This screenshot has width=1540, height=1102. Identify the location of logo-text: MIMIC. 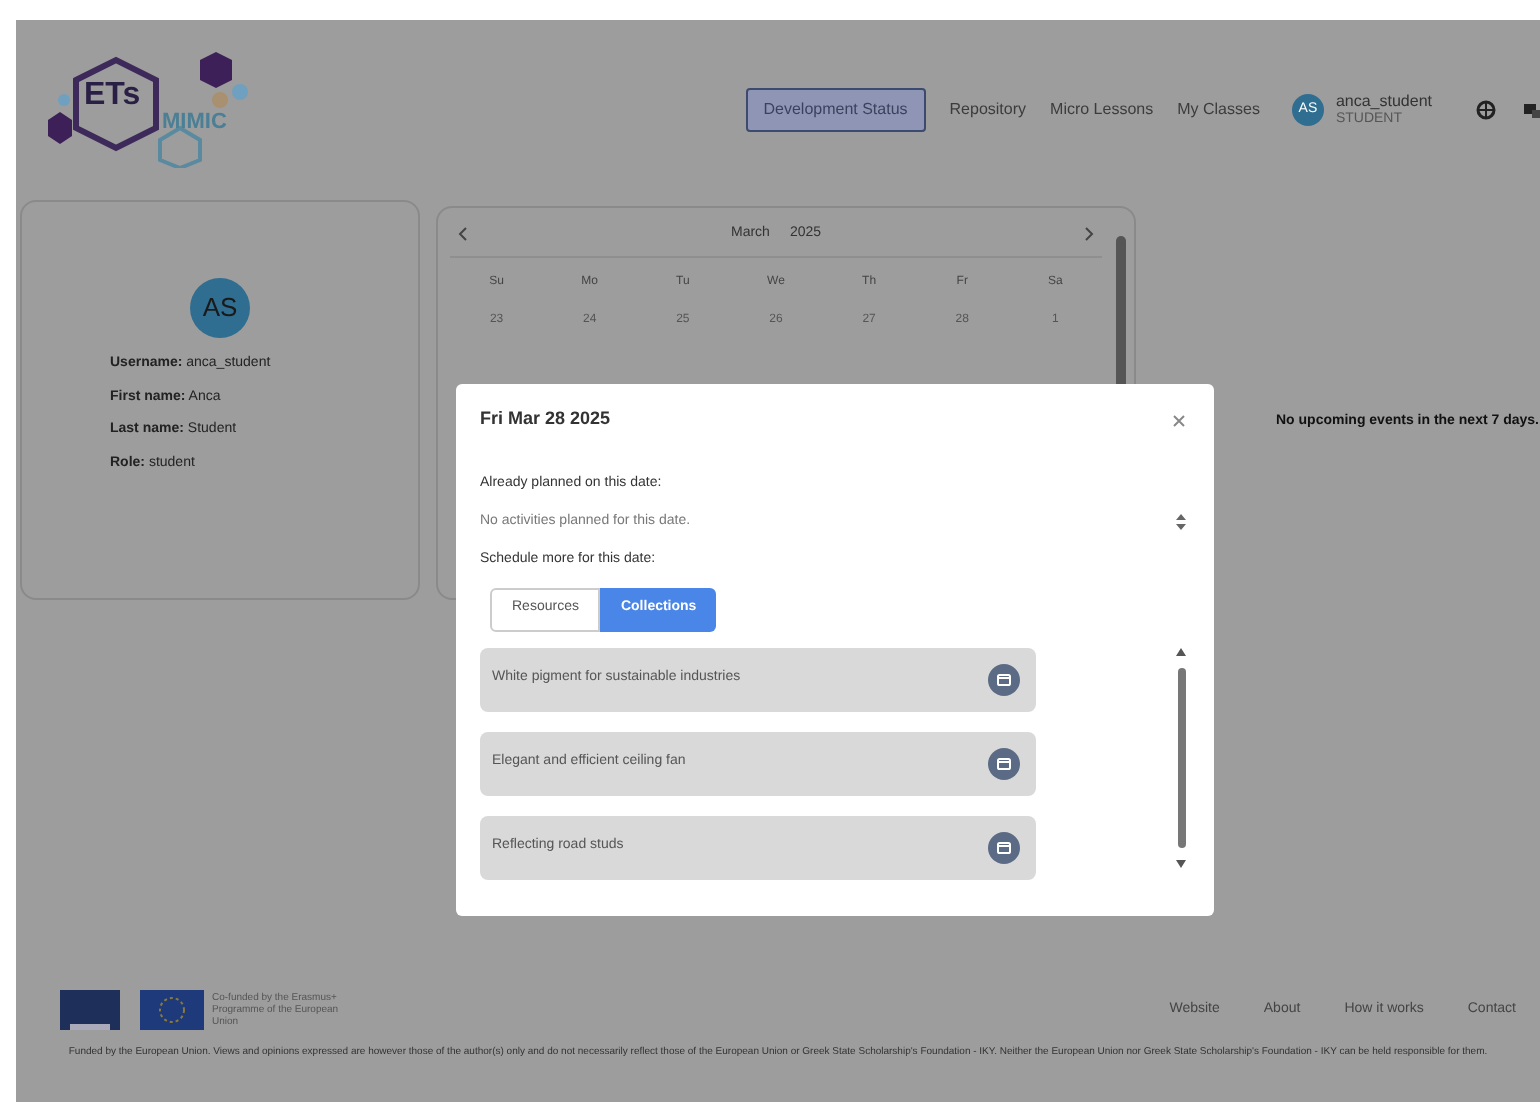
(194, 123).